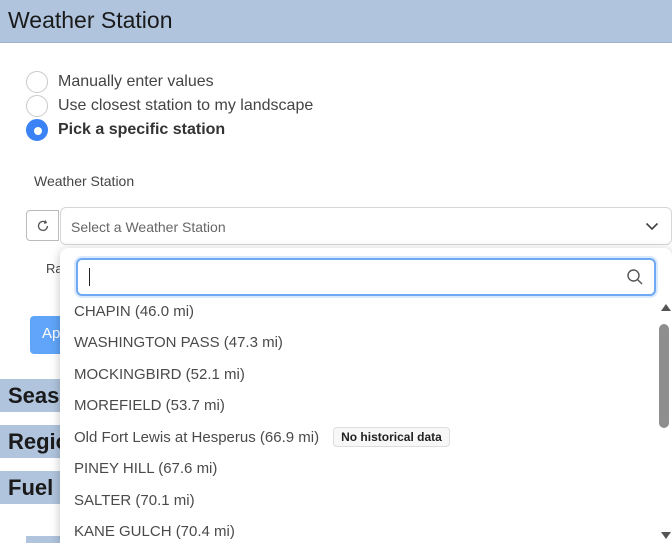  What do you see at coordinates (142, 129) in the screenshot?
I see `radio-label: Pick a specific station` at bounding box center [142, 129].